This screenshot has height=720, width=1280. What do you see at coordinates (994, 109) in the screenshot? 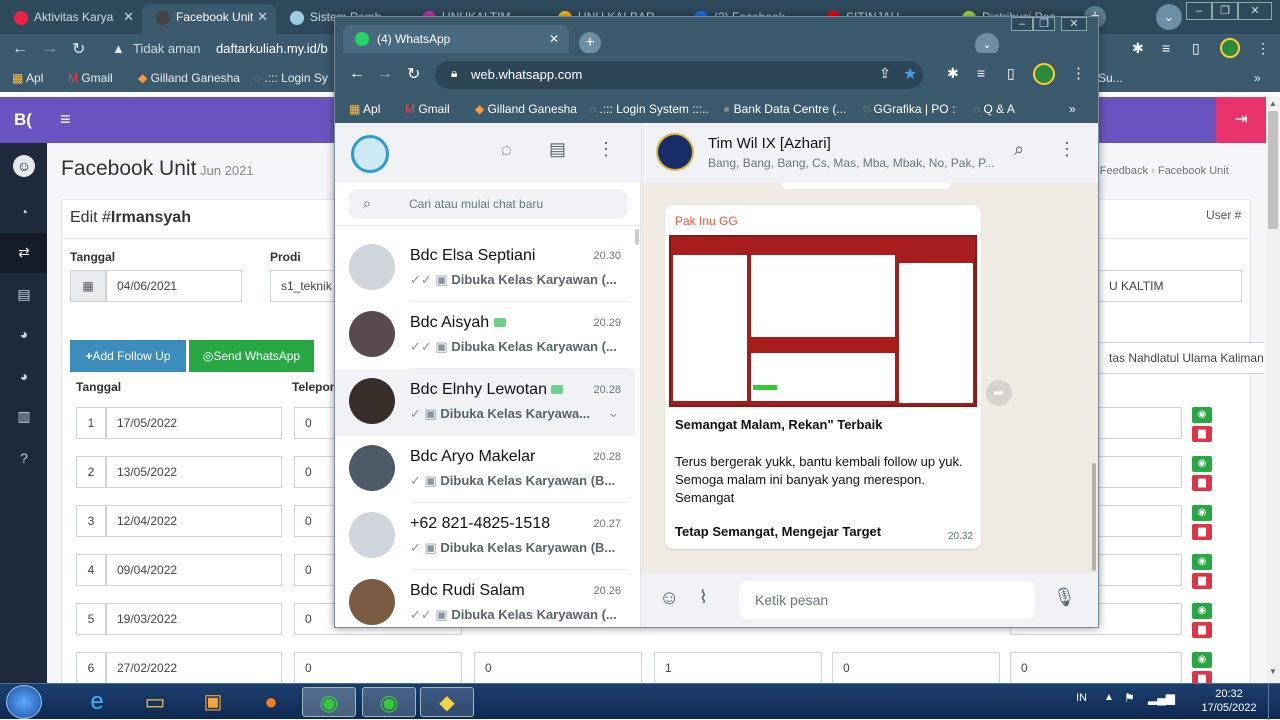
I see `bookmark-qa: ◌ Q & A` at bounding box center [994, 109].